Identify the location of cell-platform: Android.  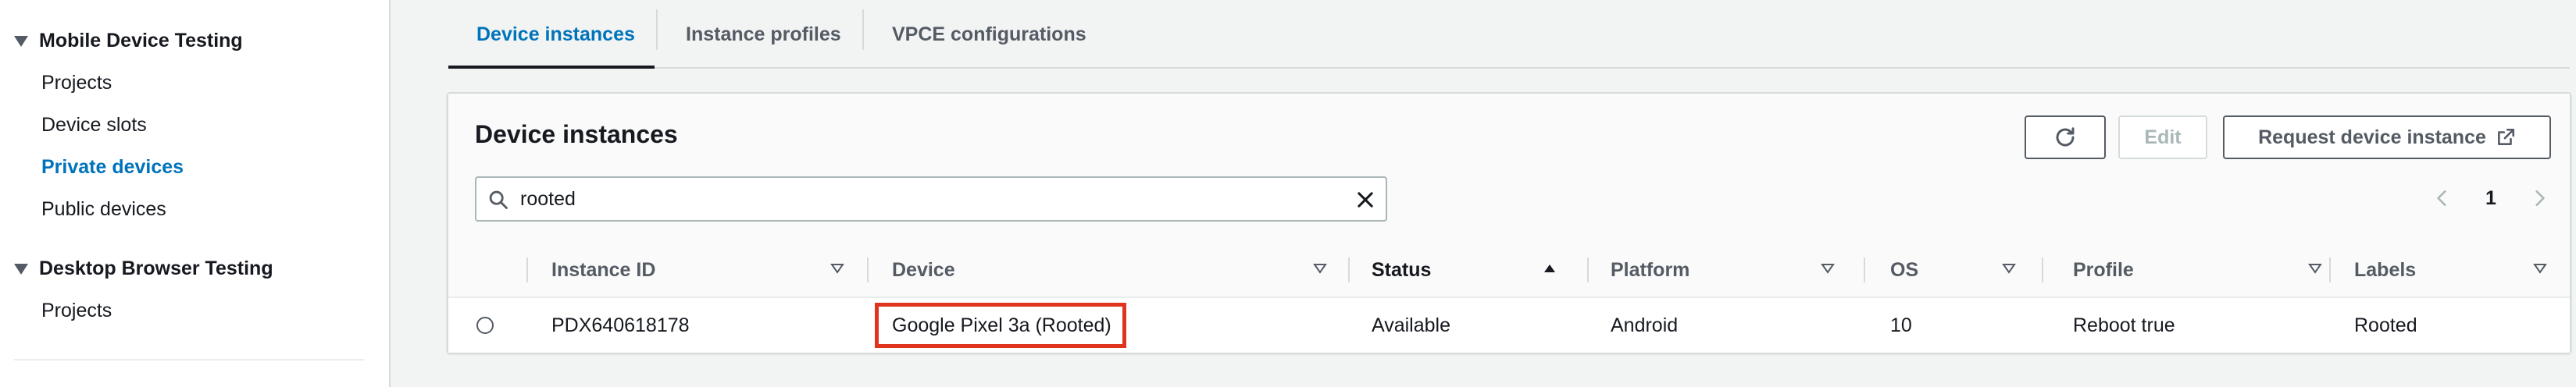
(1645, 325).